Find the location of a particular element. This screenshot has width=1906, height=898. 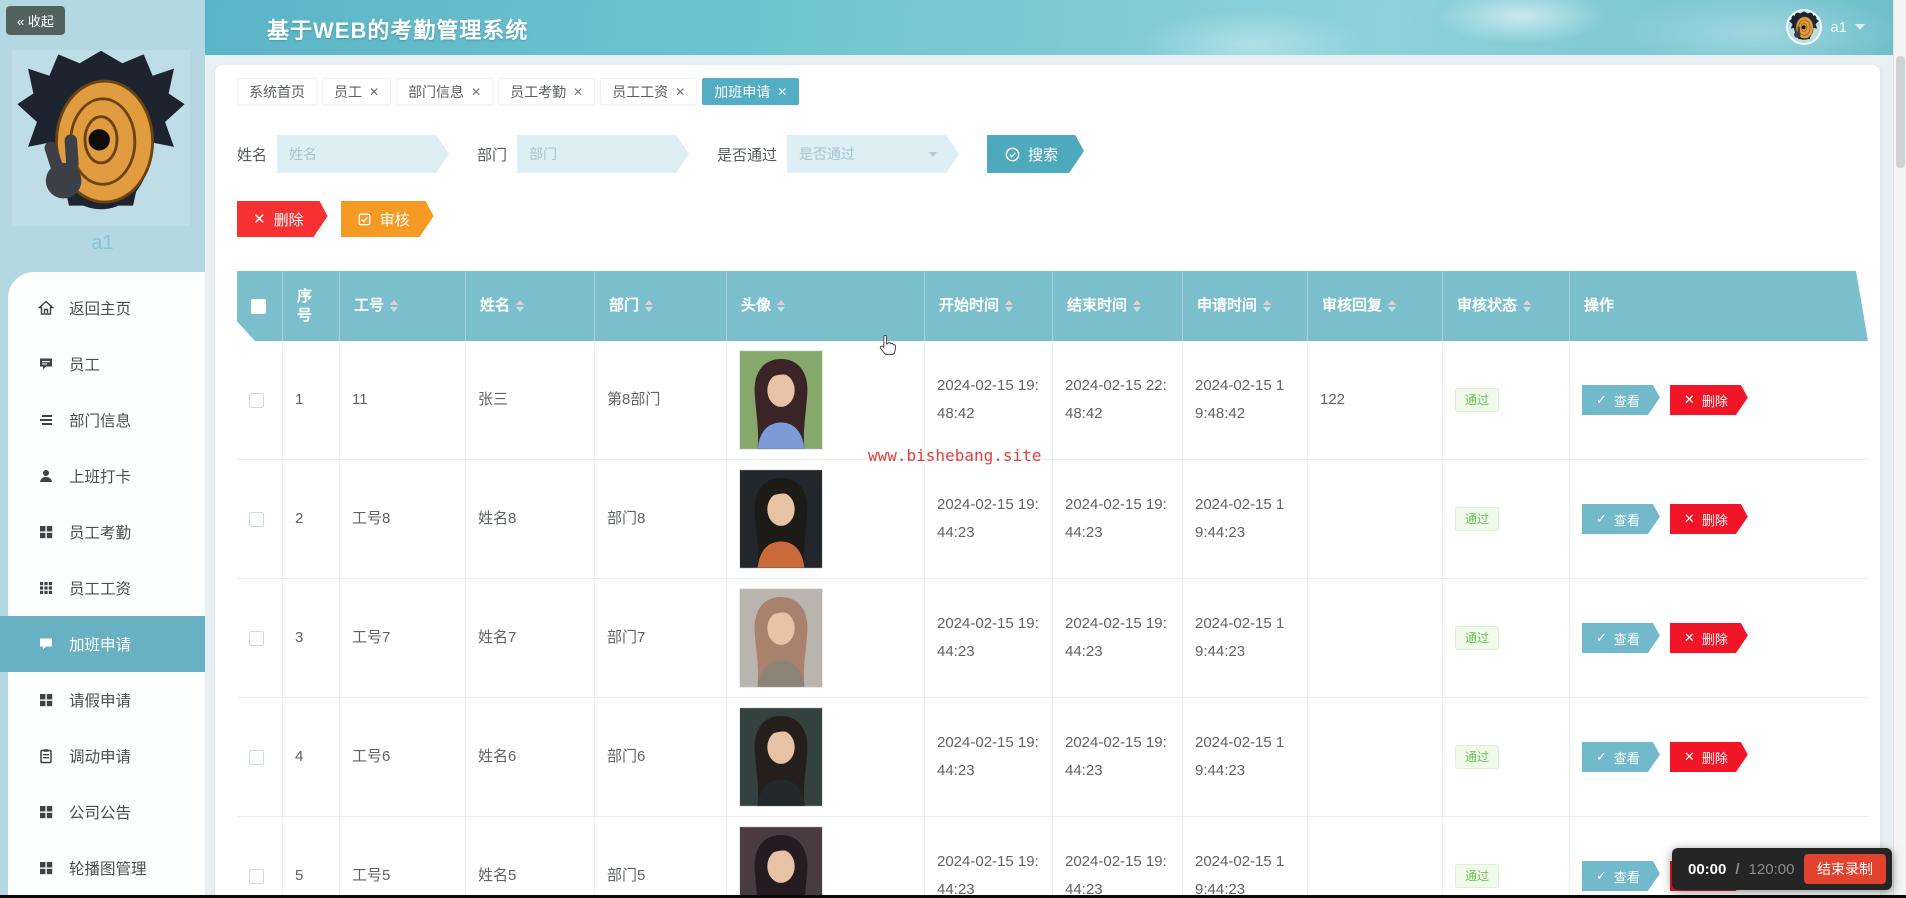

collapse-button: « 收起 is located at coordinates (35, 20).